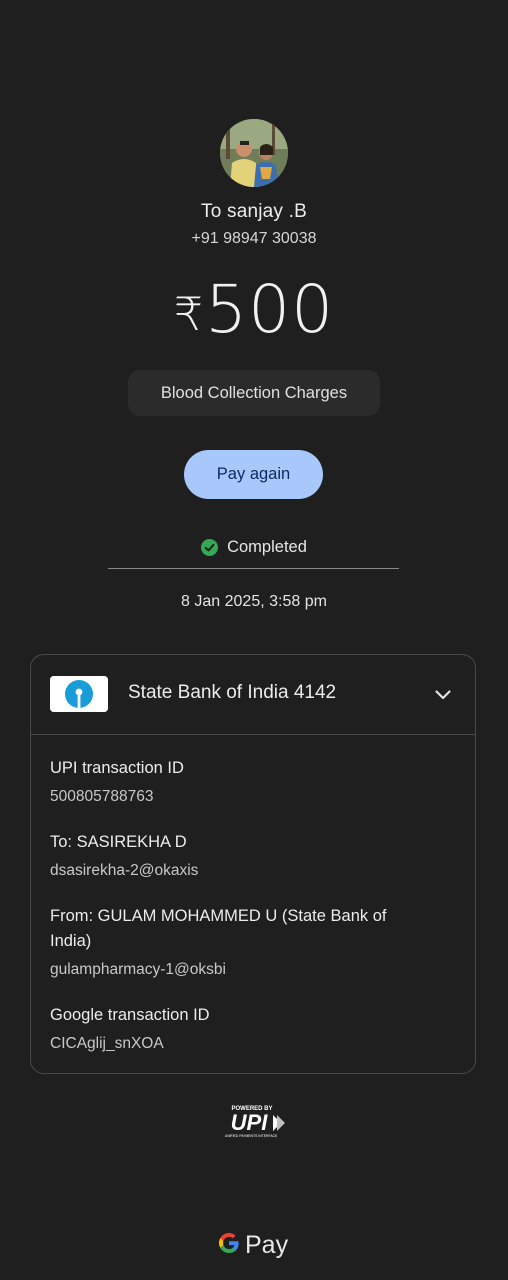 Image resolution: width=508 pixels, height=1280 pixels. I want to click on detail-value: CICAglij_snXOA, so click(107, 1043).